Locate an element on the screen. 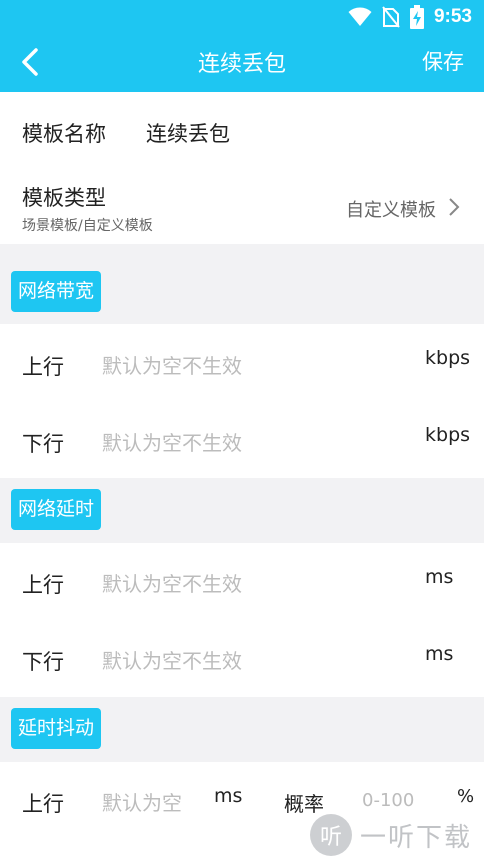 This screenshot has height=860, width=484. latency-uplink-row: 上行 默认为空不生效 ms is located at coordinates (242, 581).